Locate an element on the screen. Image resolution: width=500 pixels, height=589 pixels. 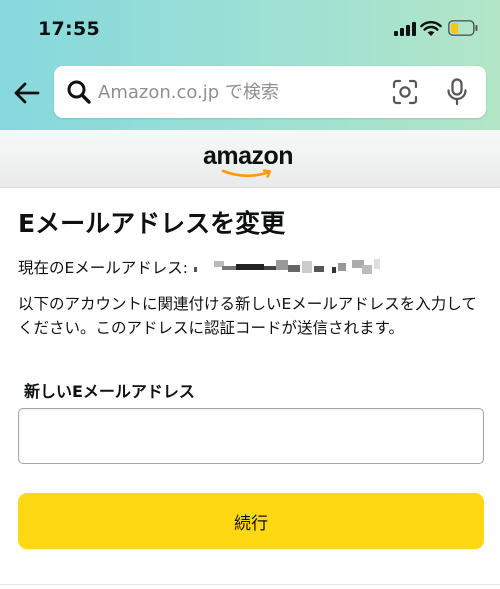
search-row is located at coordinates (250, 93).